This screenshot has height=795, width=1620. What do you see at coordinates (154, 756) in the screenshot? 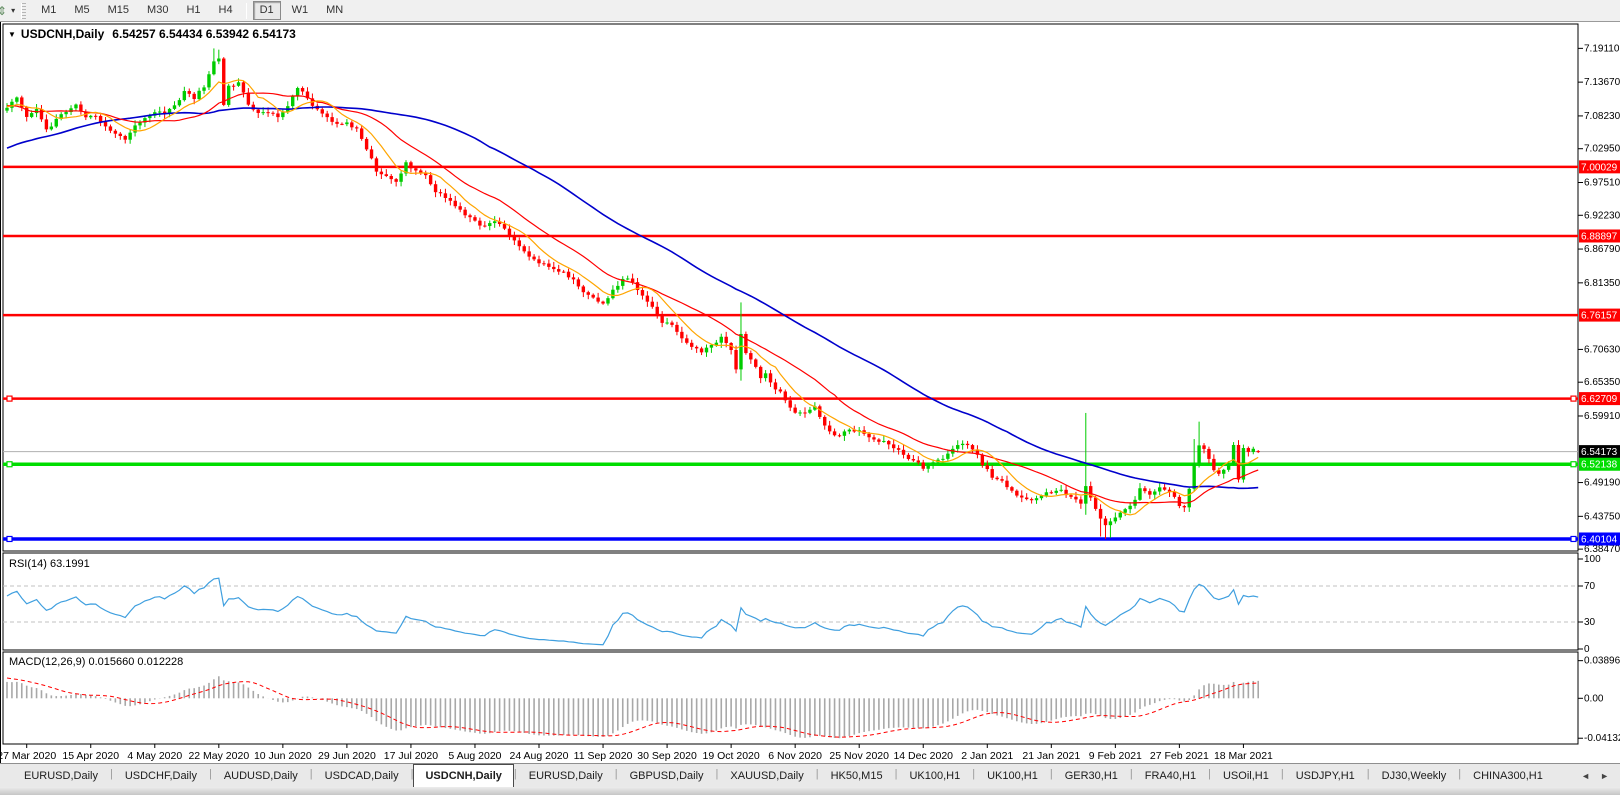
I see `date-tick-label: 4 May 2020` at bounding box center [154, 756].